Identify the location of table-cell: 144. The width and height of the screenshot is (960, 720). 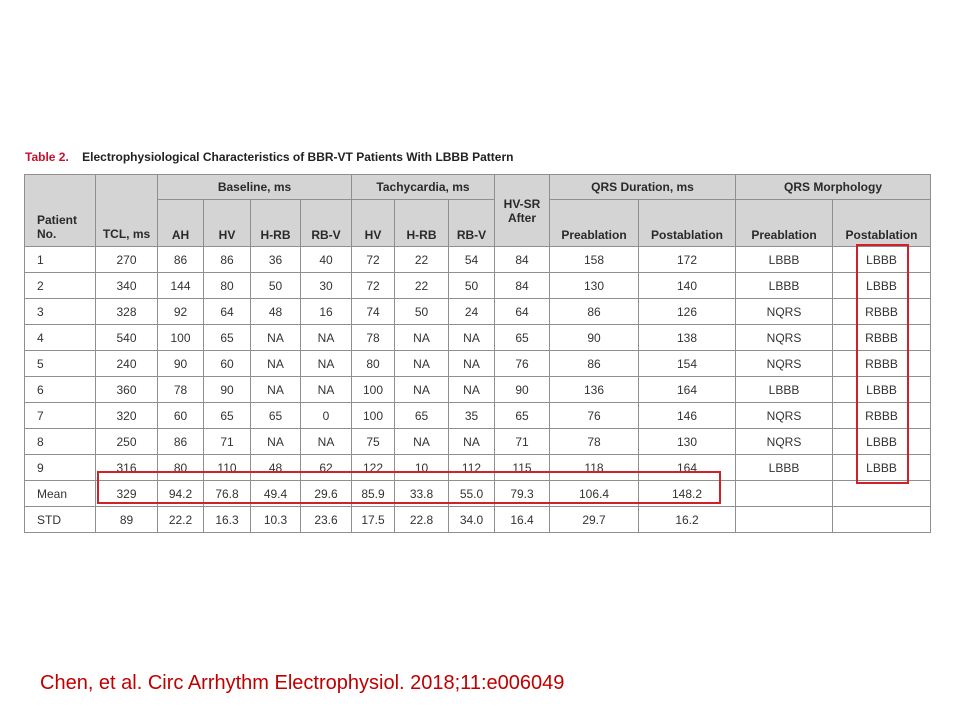
(180, 285).